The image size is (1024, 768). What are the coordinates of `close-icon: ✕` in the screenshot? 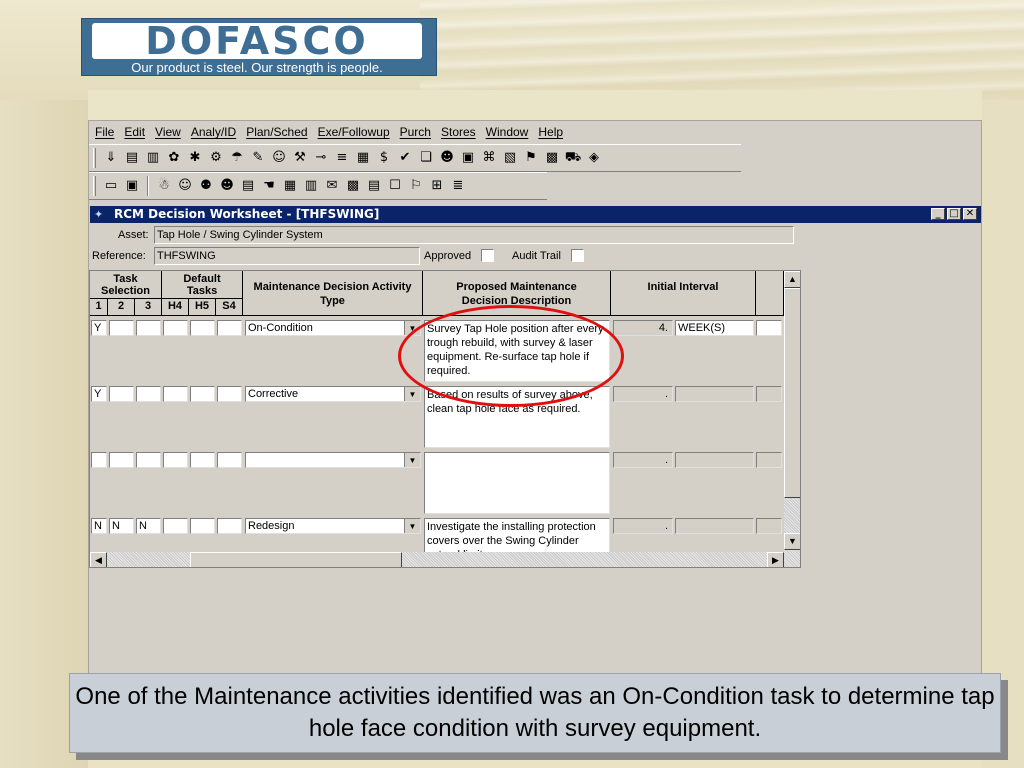 It's located at (970, 214).